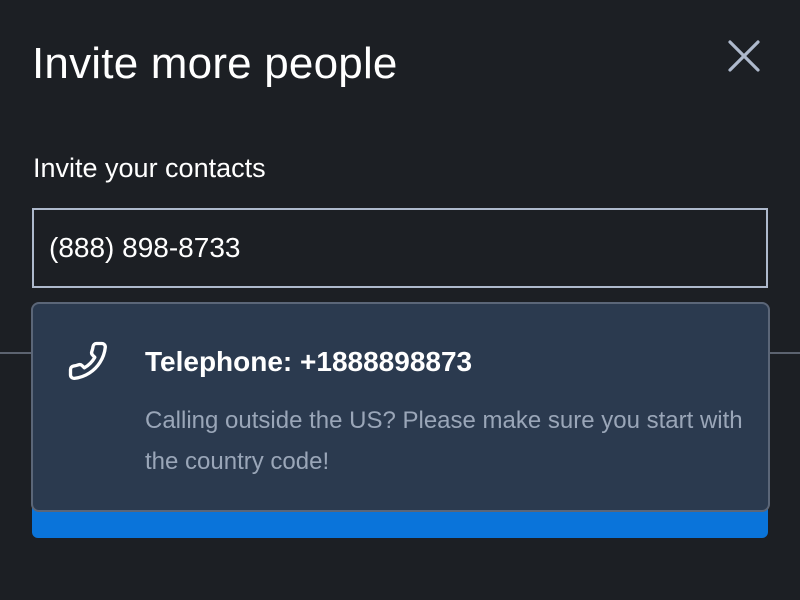  I want to click on close-button, so click(744, 56).